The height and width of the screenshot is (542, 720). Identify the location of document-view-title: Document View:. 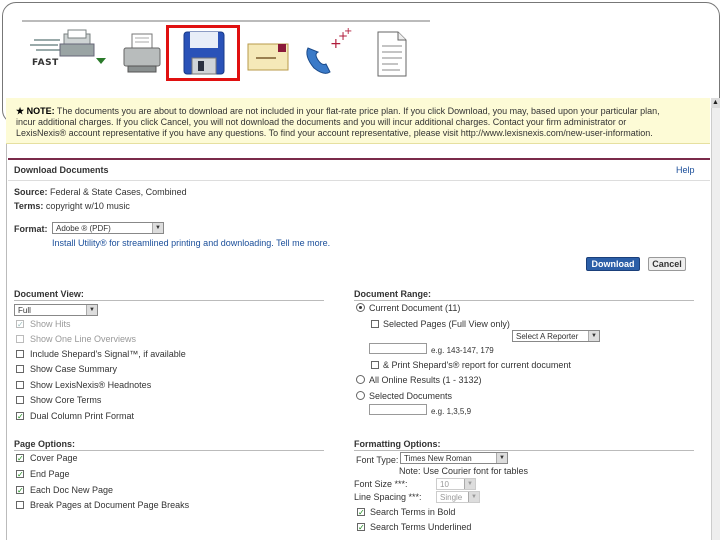
(49, 294).